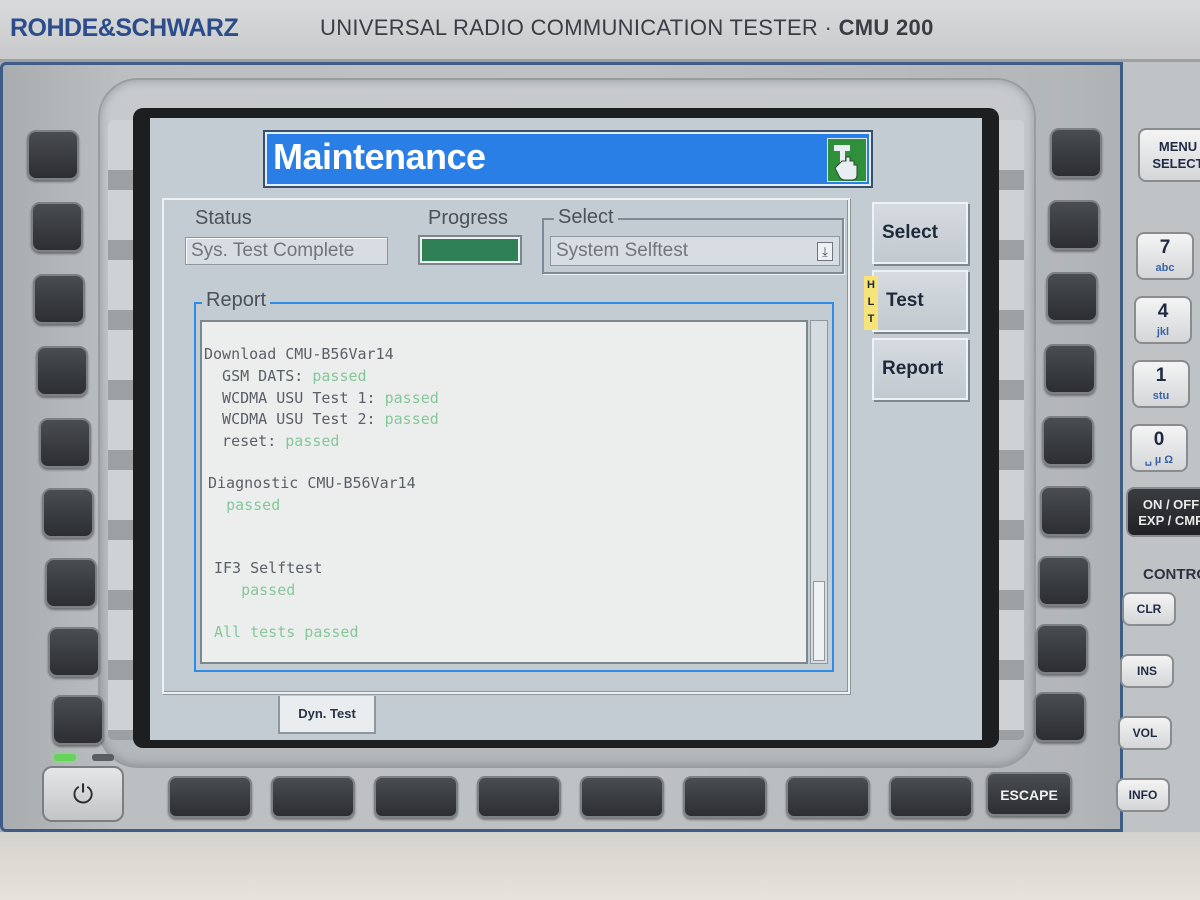  I want to click on model-name: UNIVERSAL RADIO COMMUNICATION TESTER, so click(569, 27).